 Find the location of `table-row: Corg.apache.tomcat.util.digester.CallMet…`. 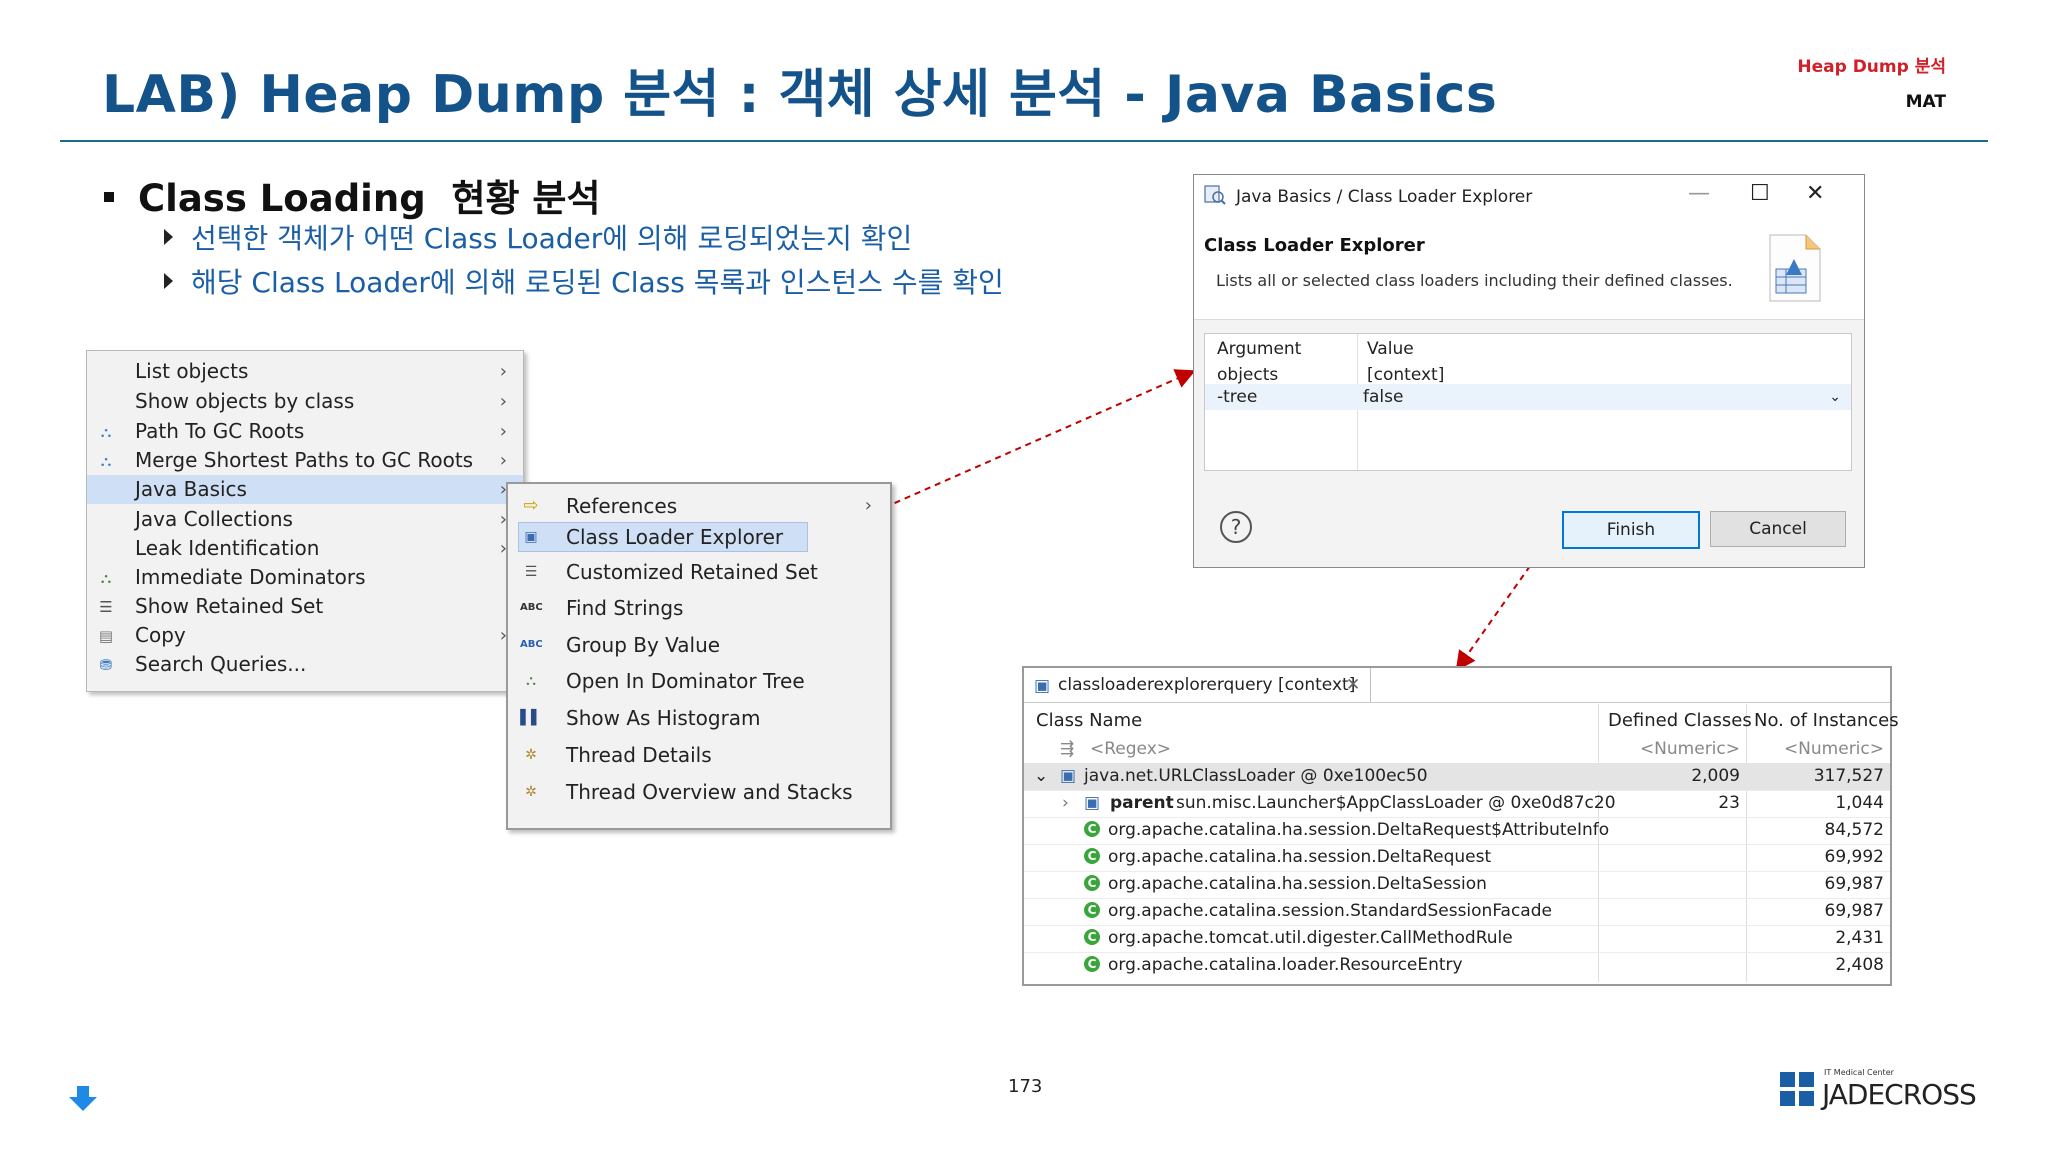

table-row: Corg.apache.tomcat.util.digester.CallMet… is located at coordinates (1457, 939).